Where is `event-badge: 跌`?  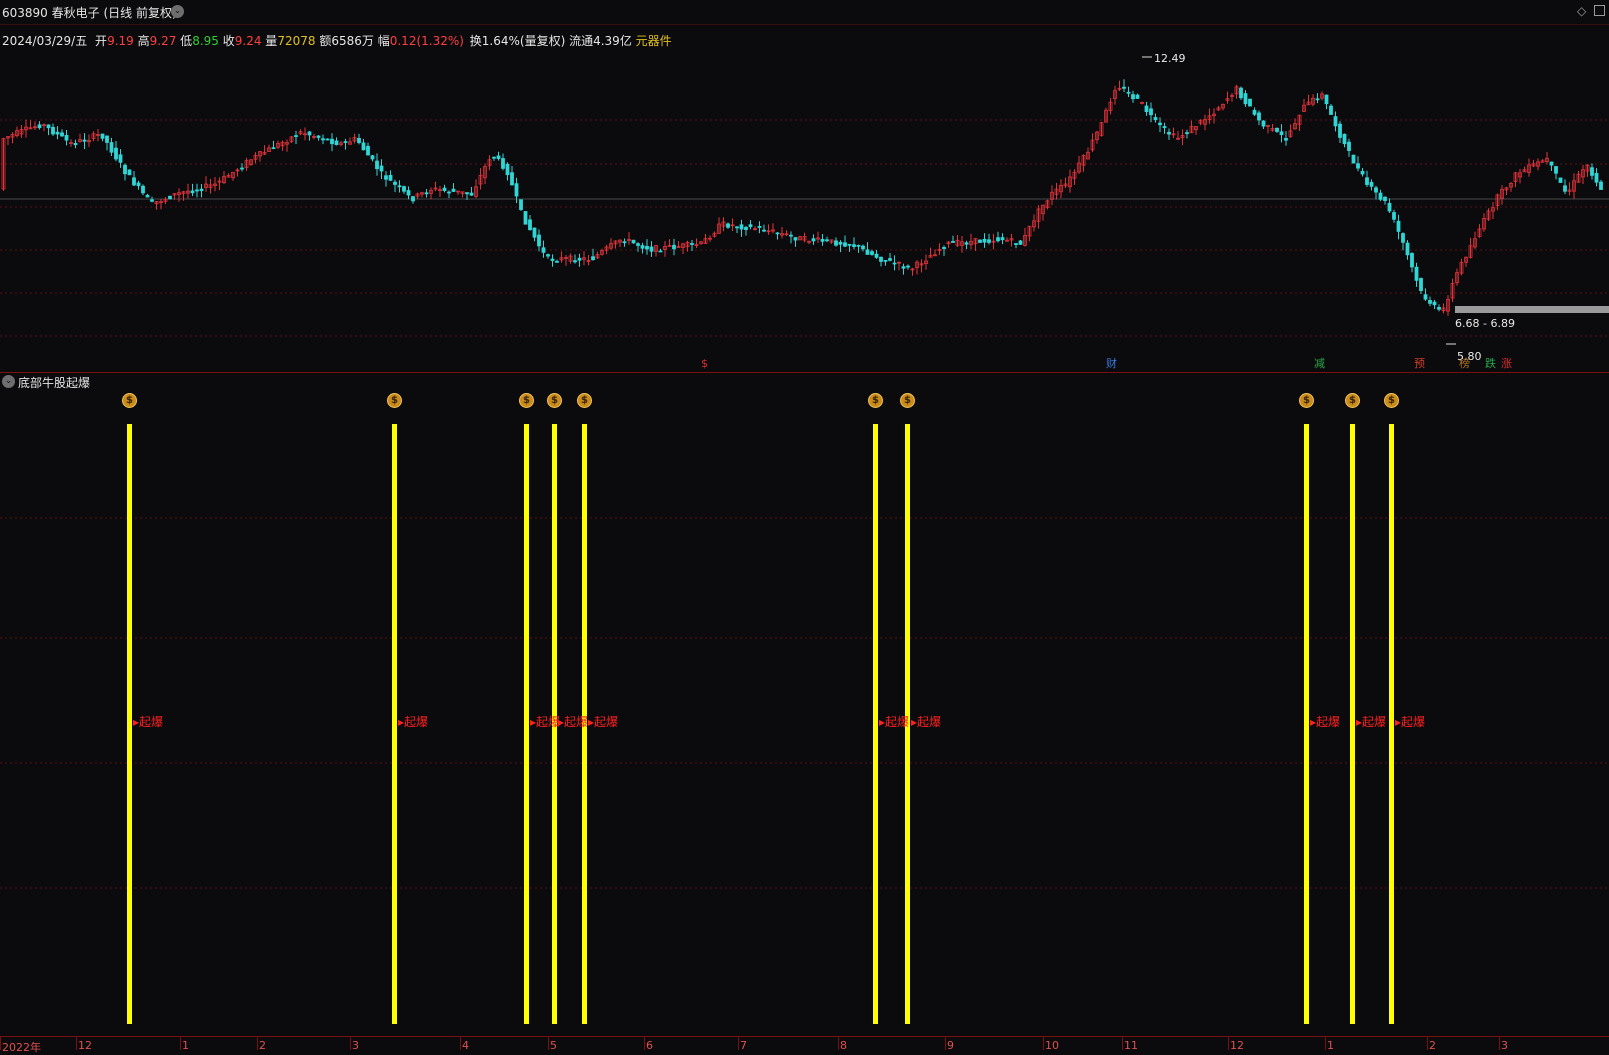
event-badge: 跌 is located at coordinates (1490, 363).